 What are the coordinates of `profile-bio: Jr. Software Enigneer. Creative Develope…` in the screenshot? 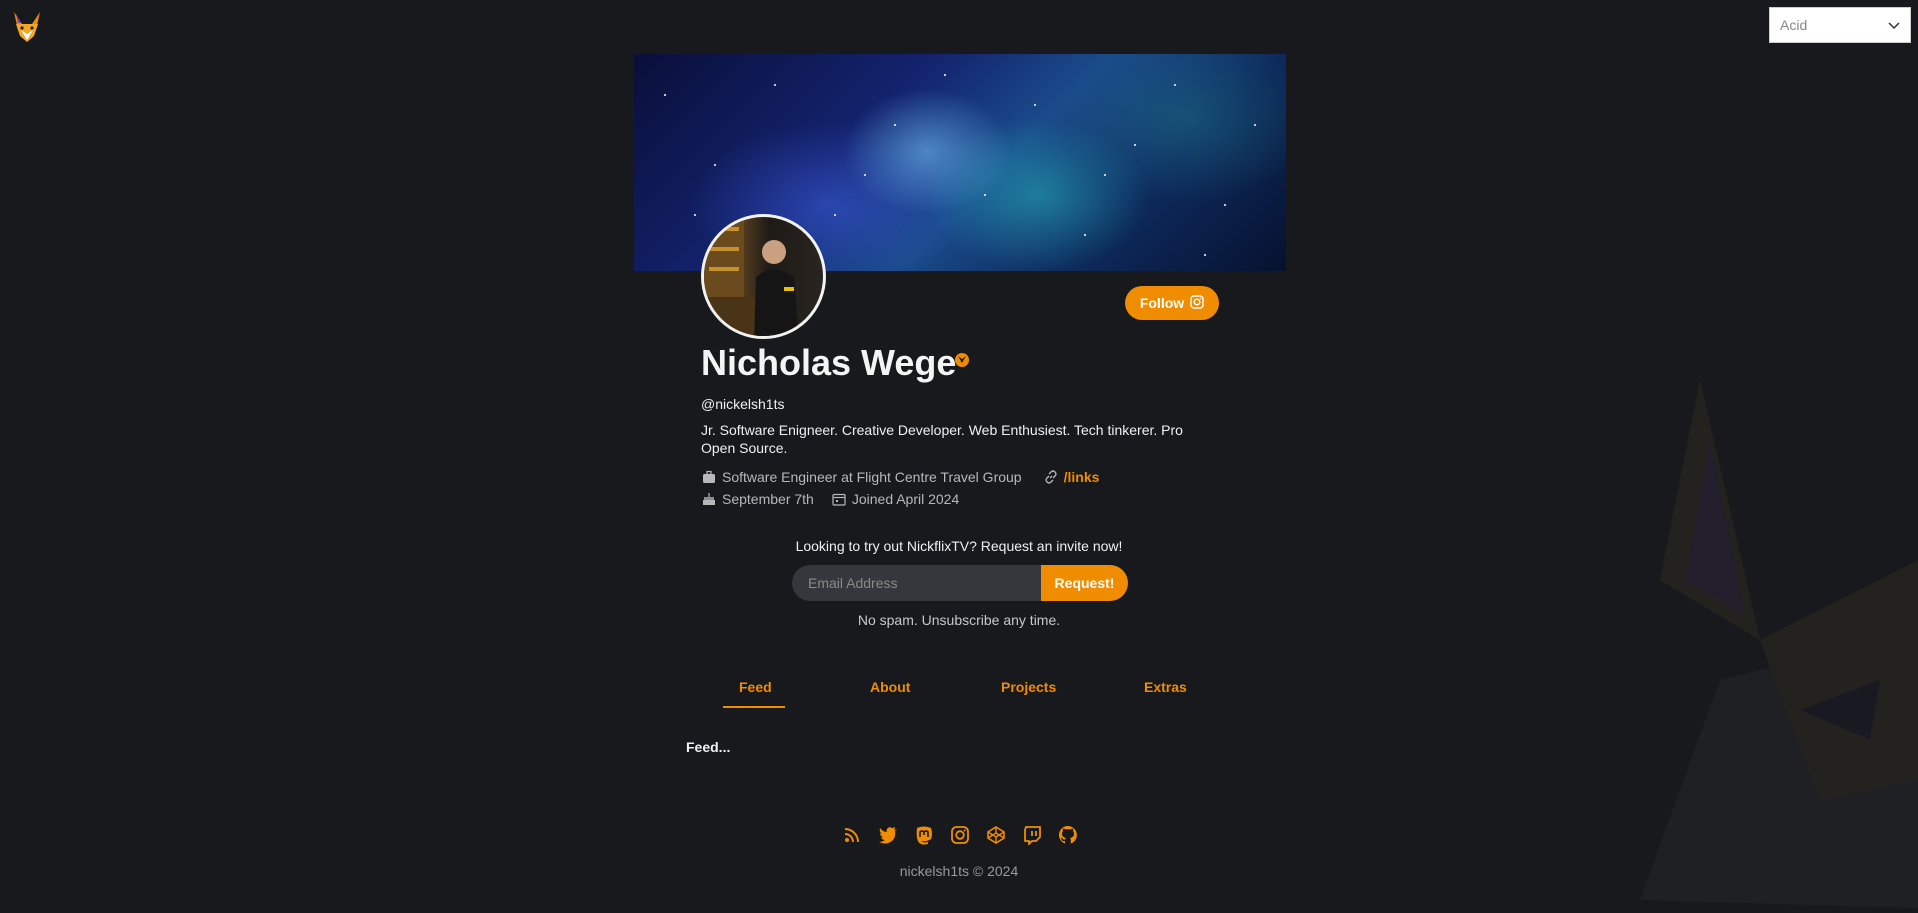 It's located at (942, 439).